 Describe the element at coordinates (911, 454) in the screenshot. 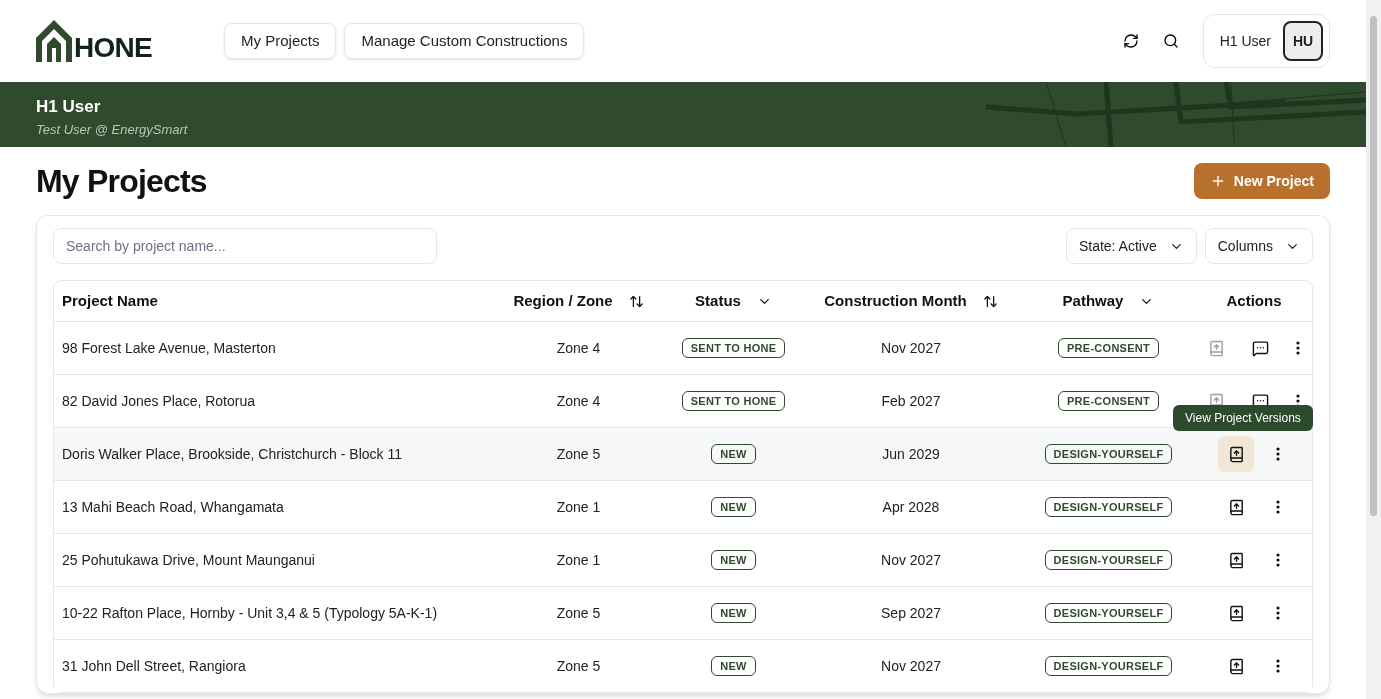

I see `month-text: Jun 2029` at that location.